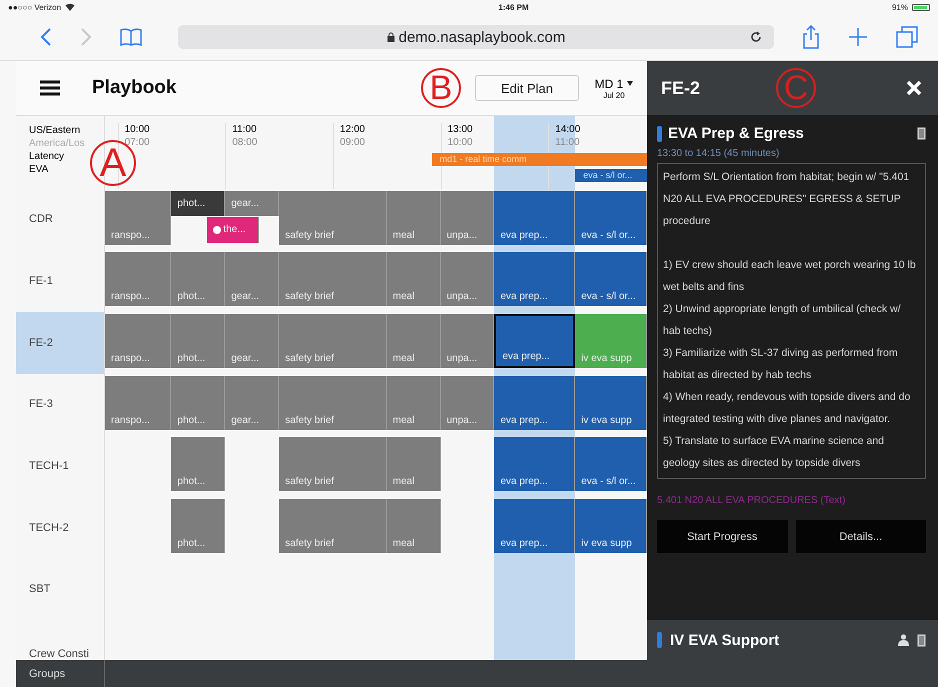 The width and height of the screenshot is (938, 687). Describe the element at coordinates (791, 500) in the screenshot. I see `procedure-link: 5.401 N20 ALL EVA PROCEDURES (Text)` at that location.